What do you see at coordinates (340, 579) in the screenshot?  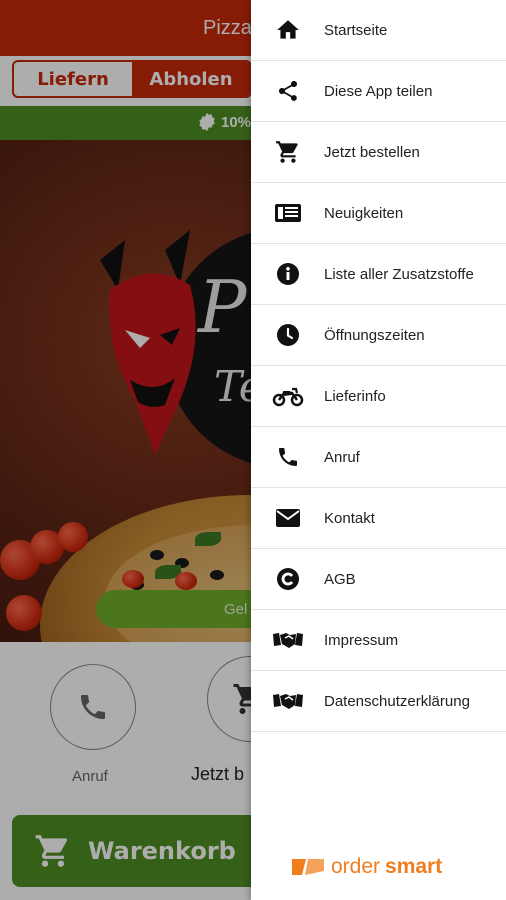 I see `menu-label: AGB` at bounding box center [340, 579].